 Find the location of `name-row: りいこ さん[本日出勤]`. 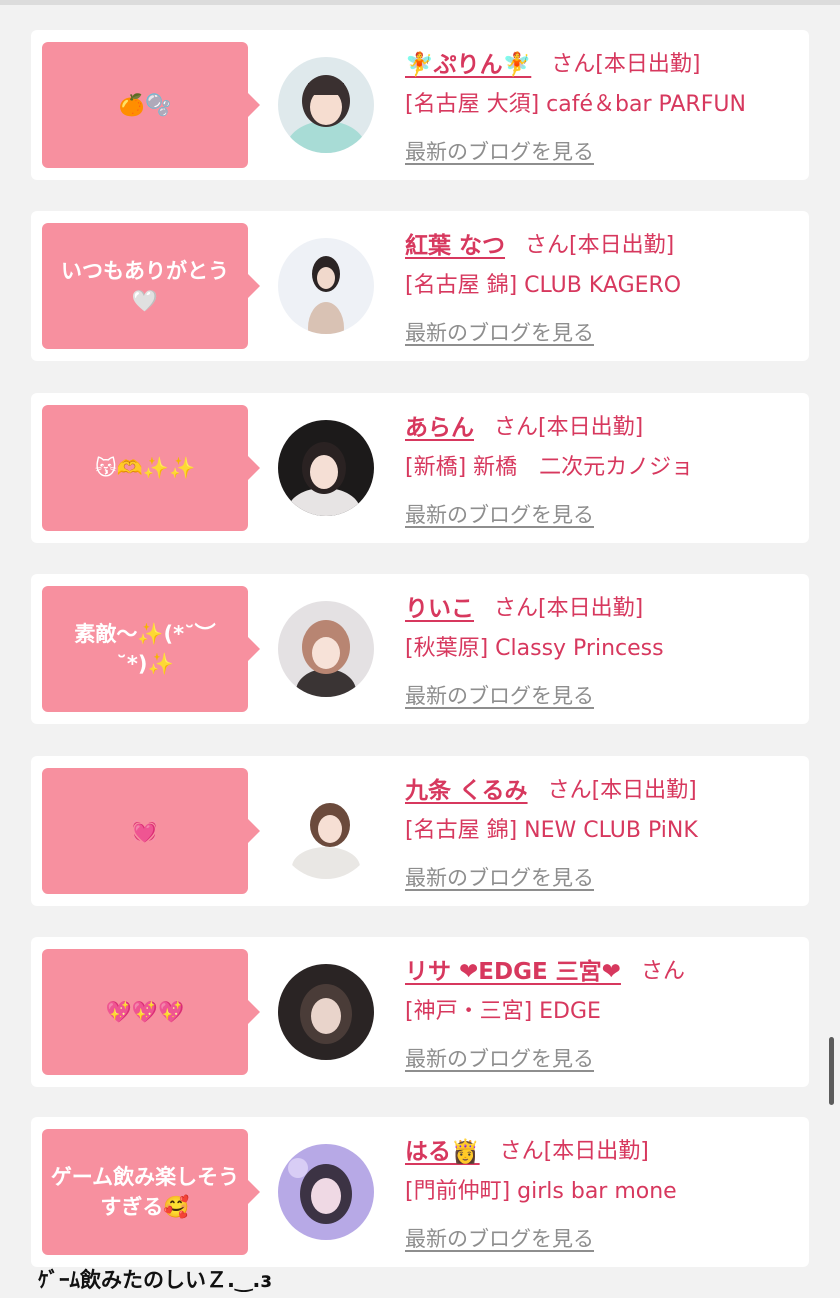

name-row: りいこ さん[本日出勤] is located at coordinates (524, 606).